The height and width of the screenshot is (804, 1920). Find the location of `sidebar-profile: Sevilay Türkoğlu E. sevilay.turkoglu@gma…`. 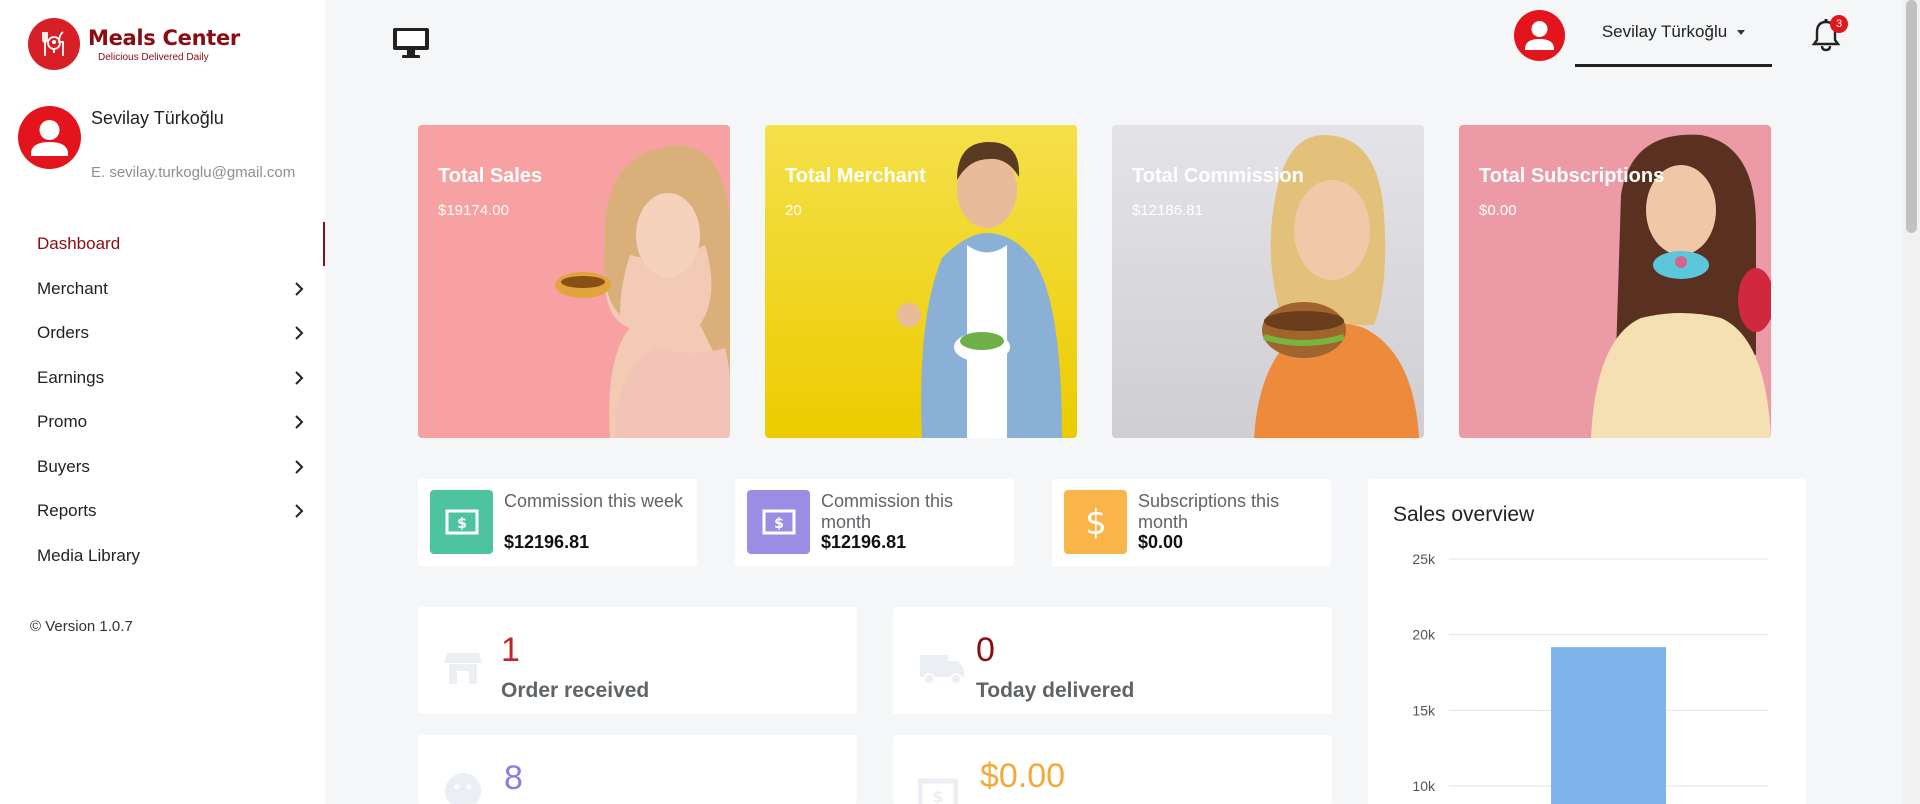

sidebar-profile: Sevilay Türkoğlu E. sevilay.turkoglu@gma… is located at coordinates (163, 146).